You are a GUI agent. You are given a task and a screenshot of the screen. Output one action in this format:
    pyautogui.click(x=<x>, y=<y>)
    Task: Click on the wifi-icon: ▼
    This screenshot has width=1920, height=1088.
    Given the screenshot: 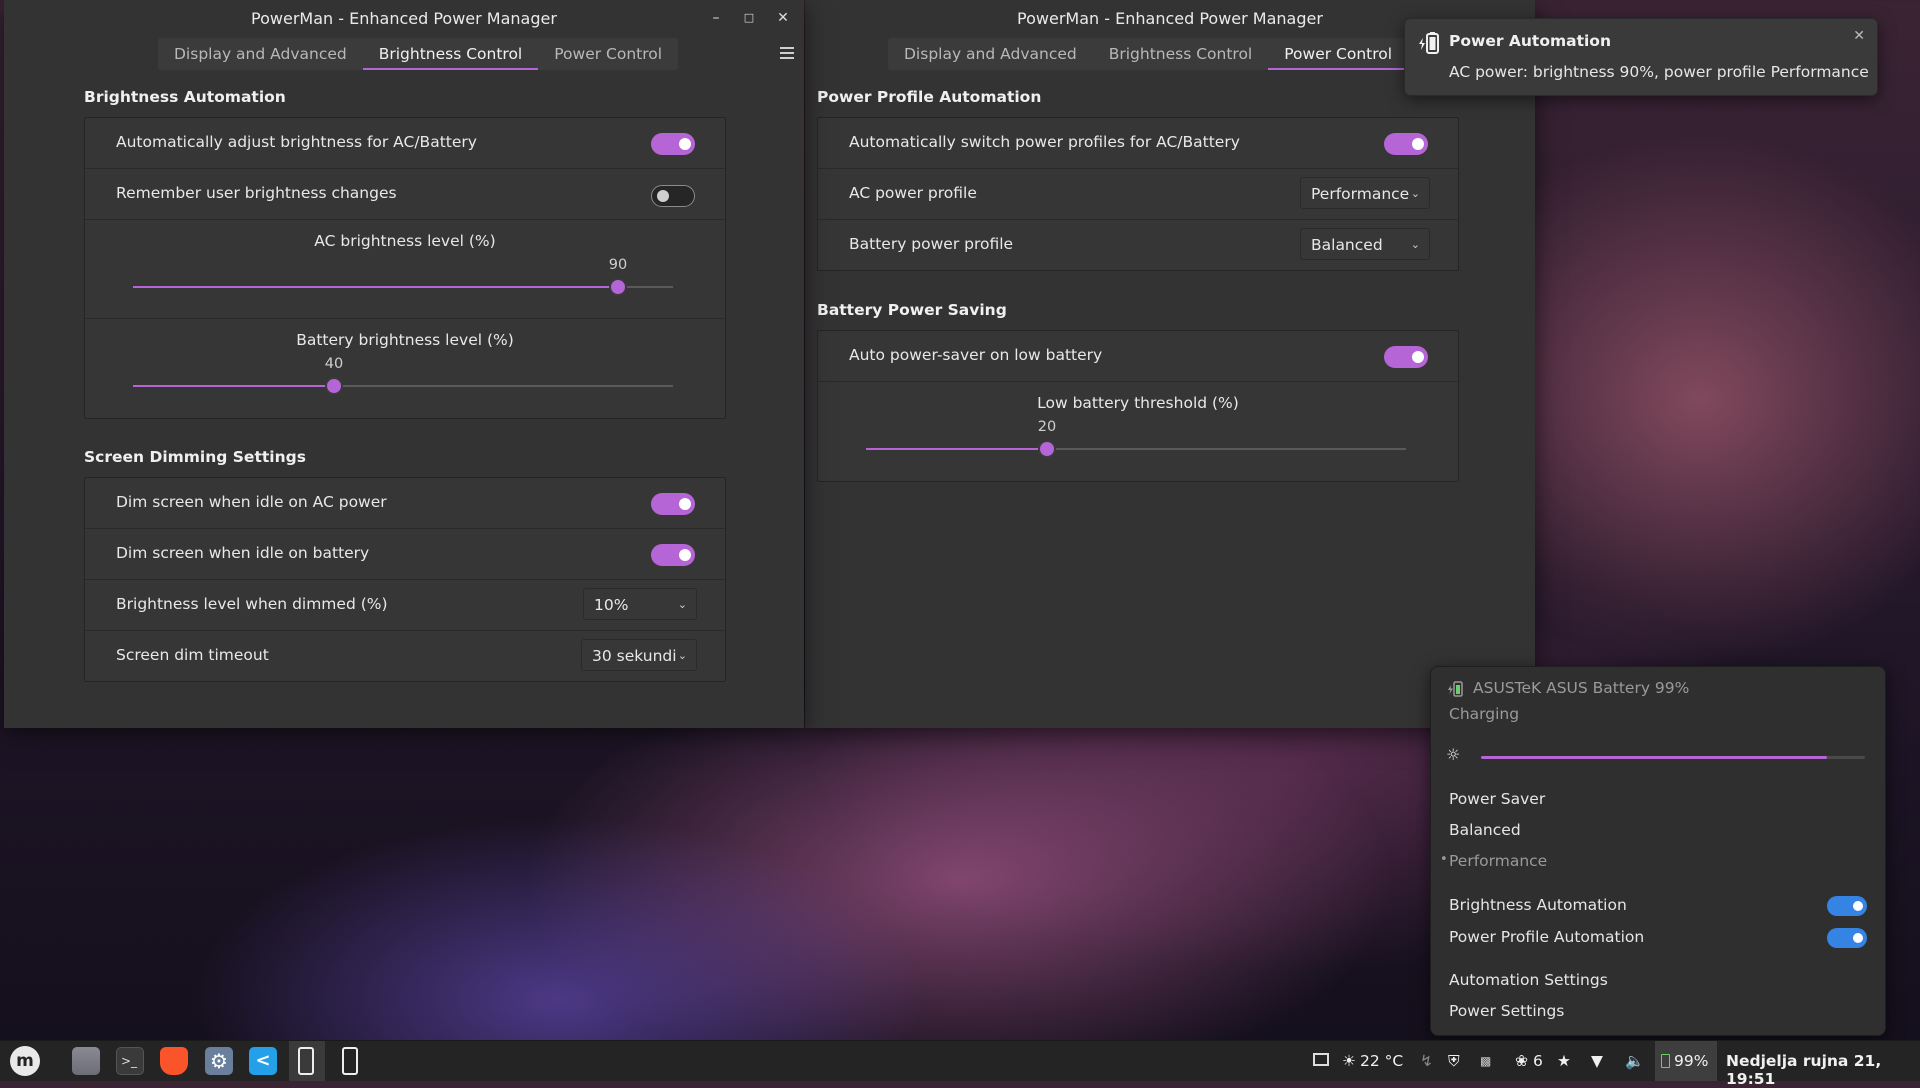 What is the action you would take?
    pyautogui.click(x=1597, y=1061)
    